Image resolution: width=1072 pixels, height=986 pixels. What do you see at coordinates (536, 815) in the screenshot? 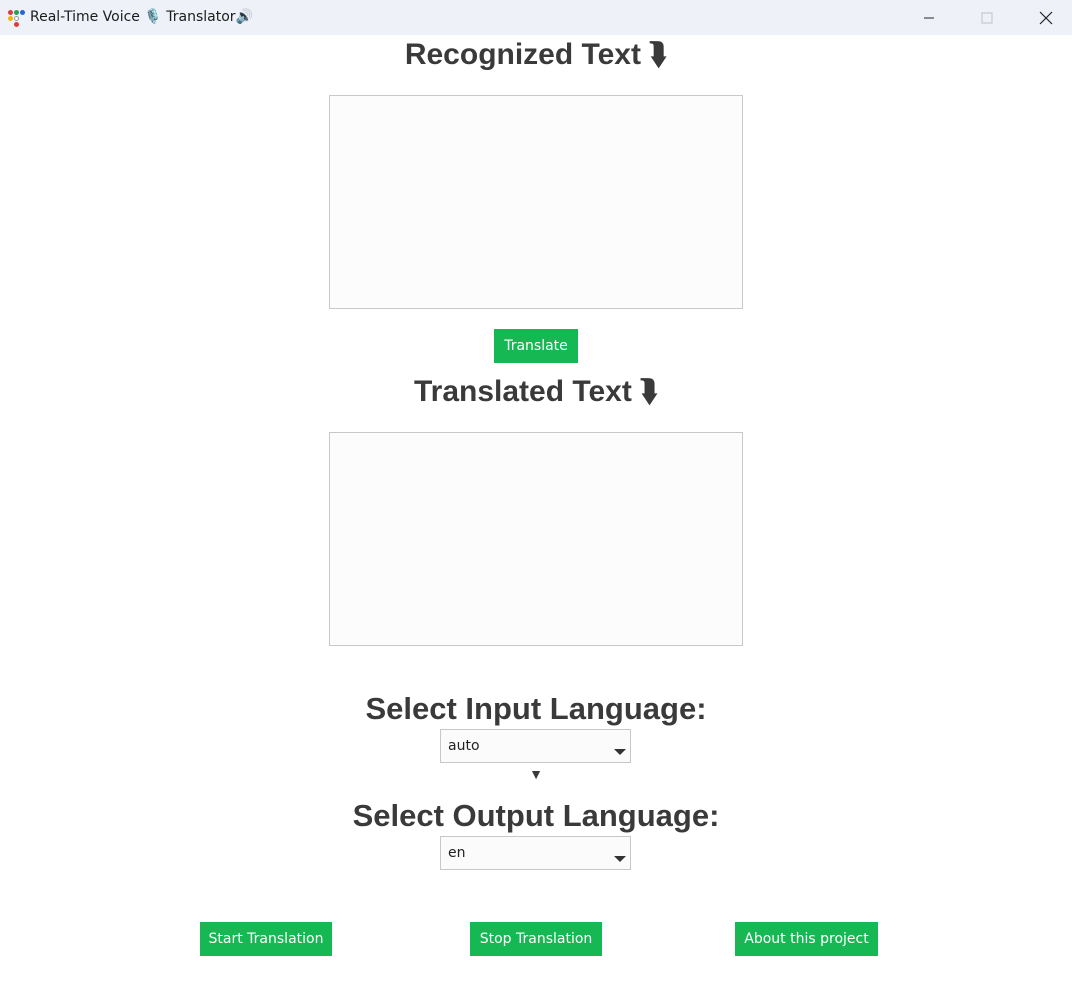
I see `output-language-heading: Select Output Language:` at bounding box center [536, 815].